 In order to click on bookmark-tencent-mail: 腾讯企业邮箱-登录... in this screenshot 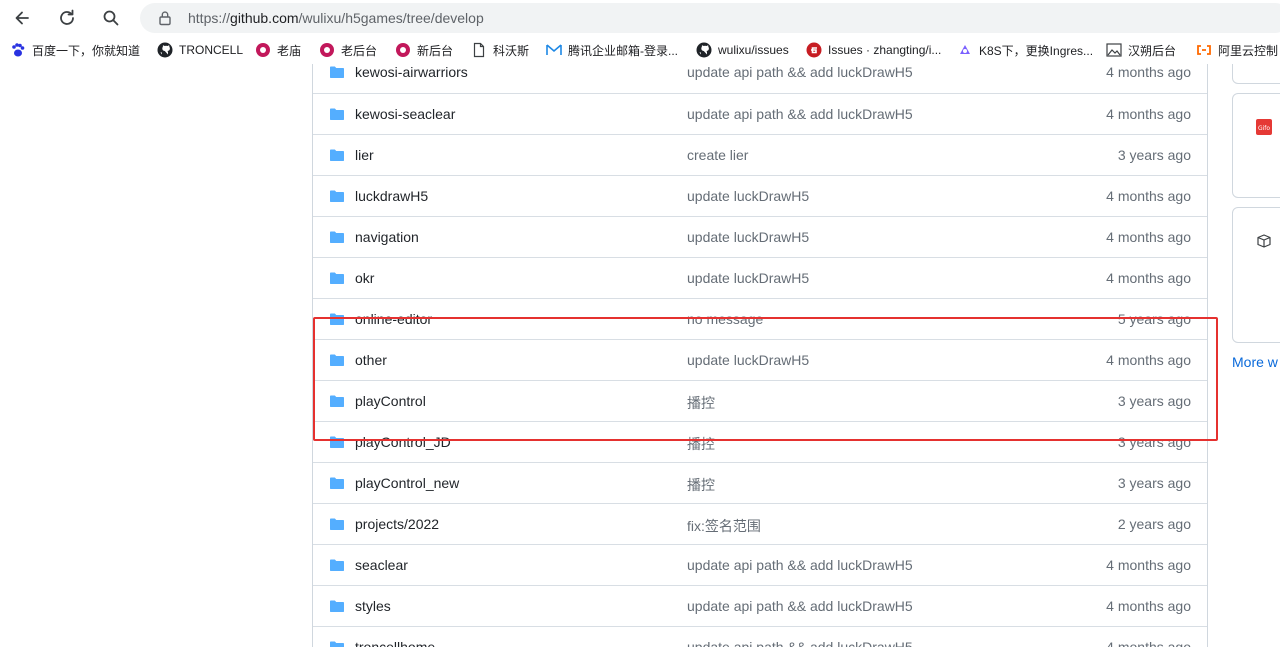, I will do `click(612, 50)`.